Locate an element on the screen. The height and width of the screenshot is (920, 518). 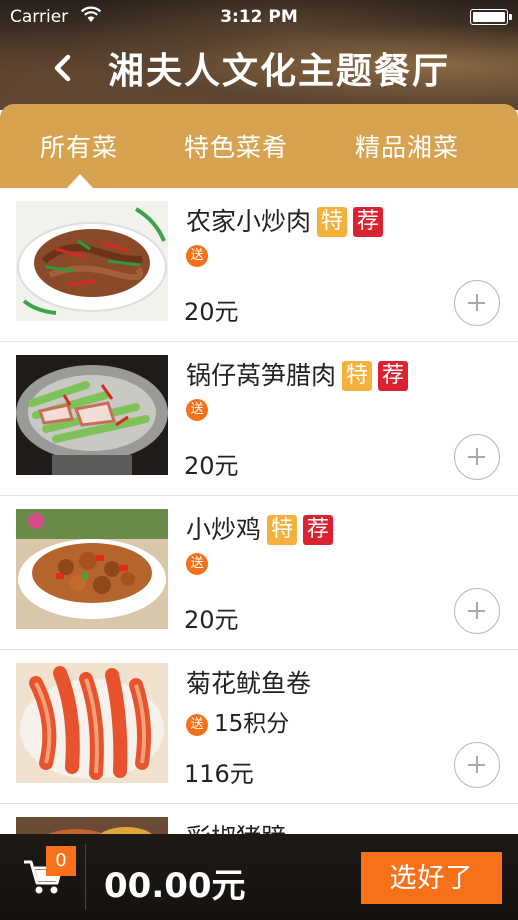
selected-tab-indicator is located at coordinates (80, 181).